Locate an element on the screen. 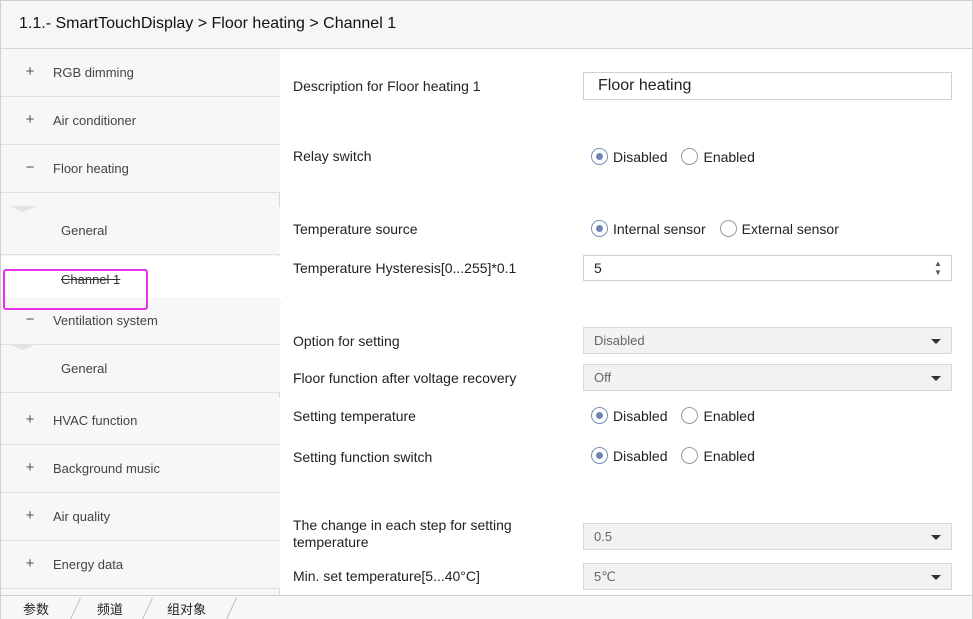 The width and height of the screenshot is (973, 619). setting-function-switch-disabled-radio: Disabled is located at coordinates (629, 456).